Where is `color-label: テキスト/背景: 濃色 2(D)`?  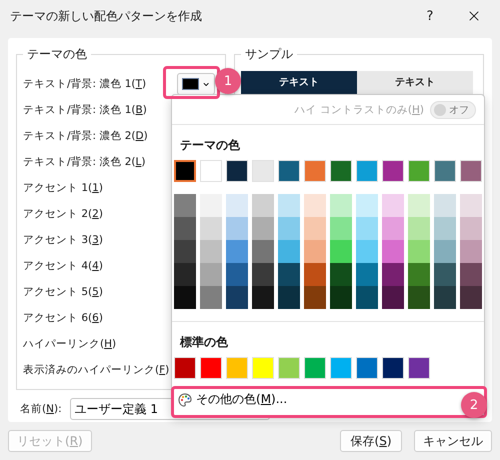 color-label: テキスト/背景: 濃色 2(D) is located at coordinates (85, 136).